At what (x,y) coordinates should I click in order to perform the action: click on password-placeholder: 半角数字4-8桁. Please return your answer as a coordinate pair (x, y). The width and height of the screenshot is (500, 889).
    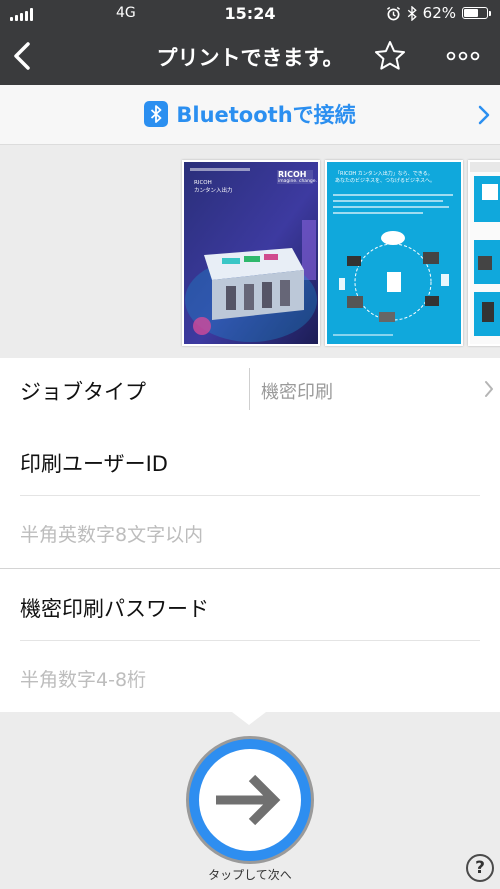
    Looking at the image, I should click on (83, 680).